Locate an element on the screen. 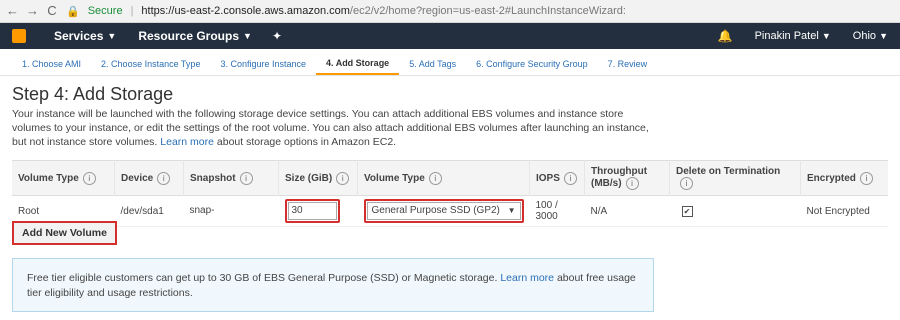  tab-review: 7. Review is located at coordinates (628, 64).